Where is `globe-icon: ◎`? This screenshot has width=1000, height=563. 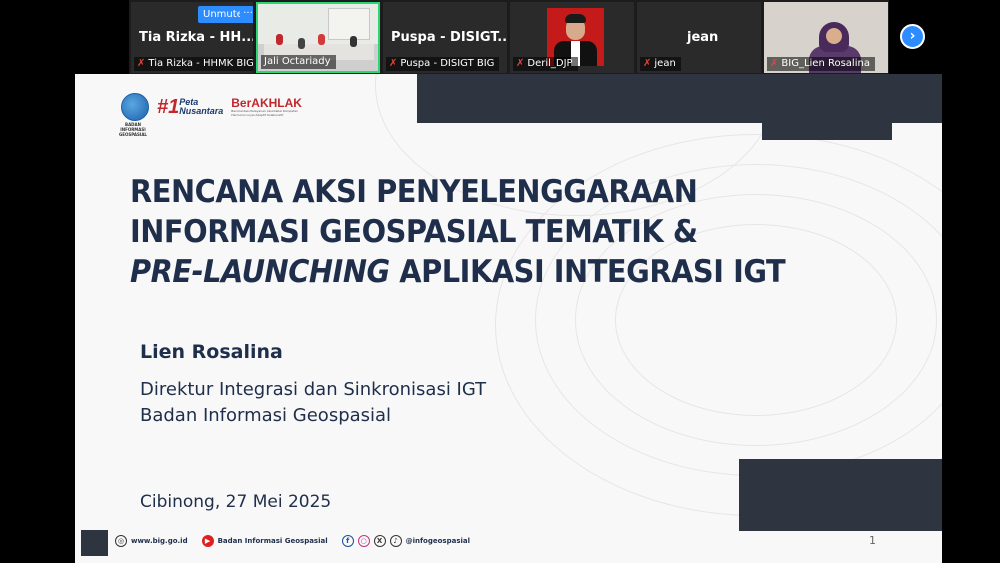 globe-icon: ◎ is located at coordinates (121, 541).